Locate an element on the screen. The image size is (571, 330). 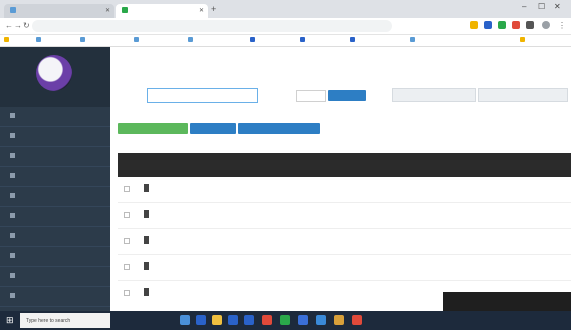
taskbar-search-input: Type here to search is located at coordinates (65, 320).